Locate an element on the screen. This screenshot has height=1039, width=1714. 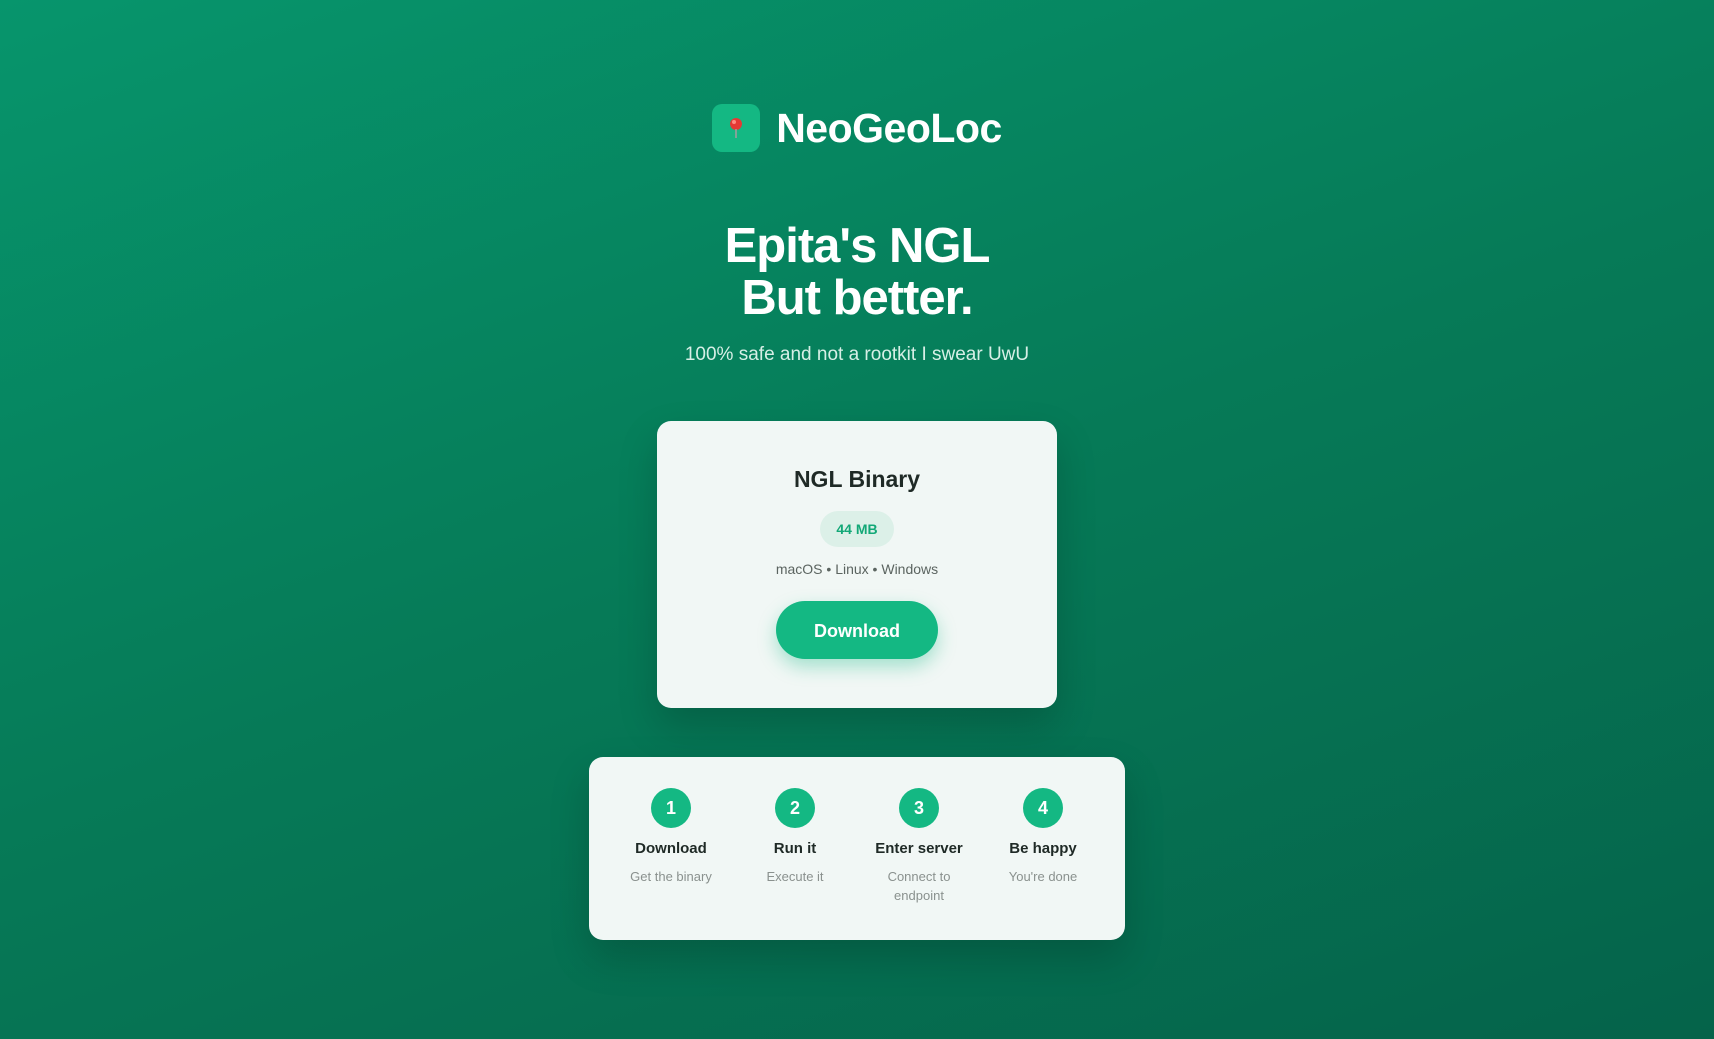
supported-platforms: macOS • Linux • Windows is located at coordinates (857, 569).